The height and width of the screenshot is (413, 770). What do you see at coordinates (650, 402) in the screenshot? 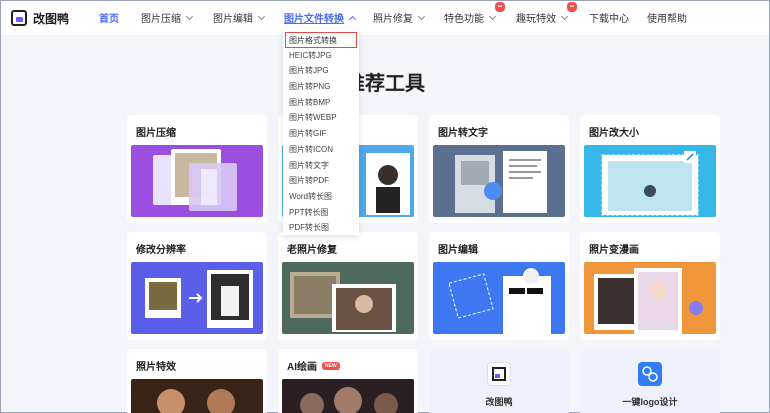
I see `promo-label: 一键logo设计` at bounding box center [650, 402].